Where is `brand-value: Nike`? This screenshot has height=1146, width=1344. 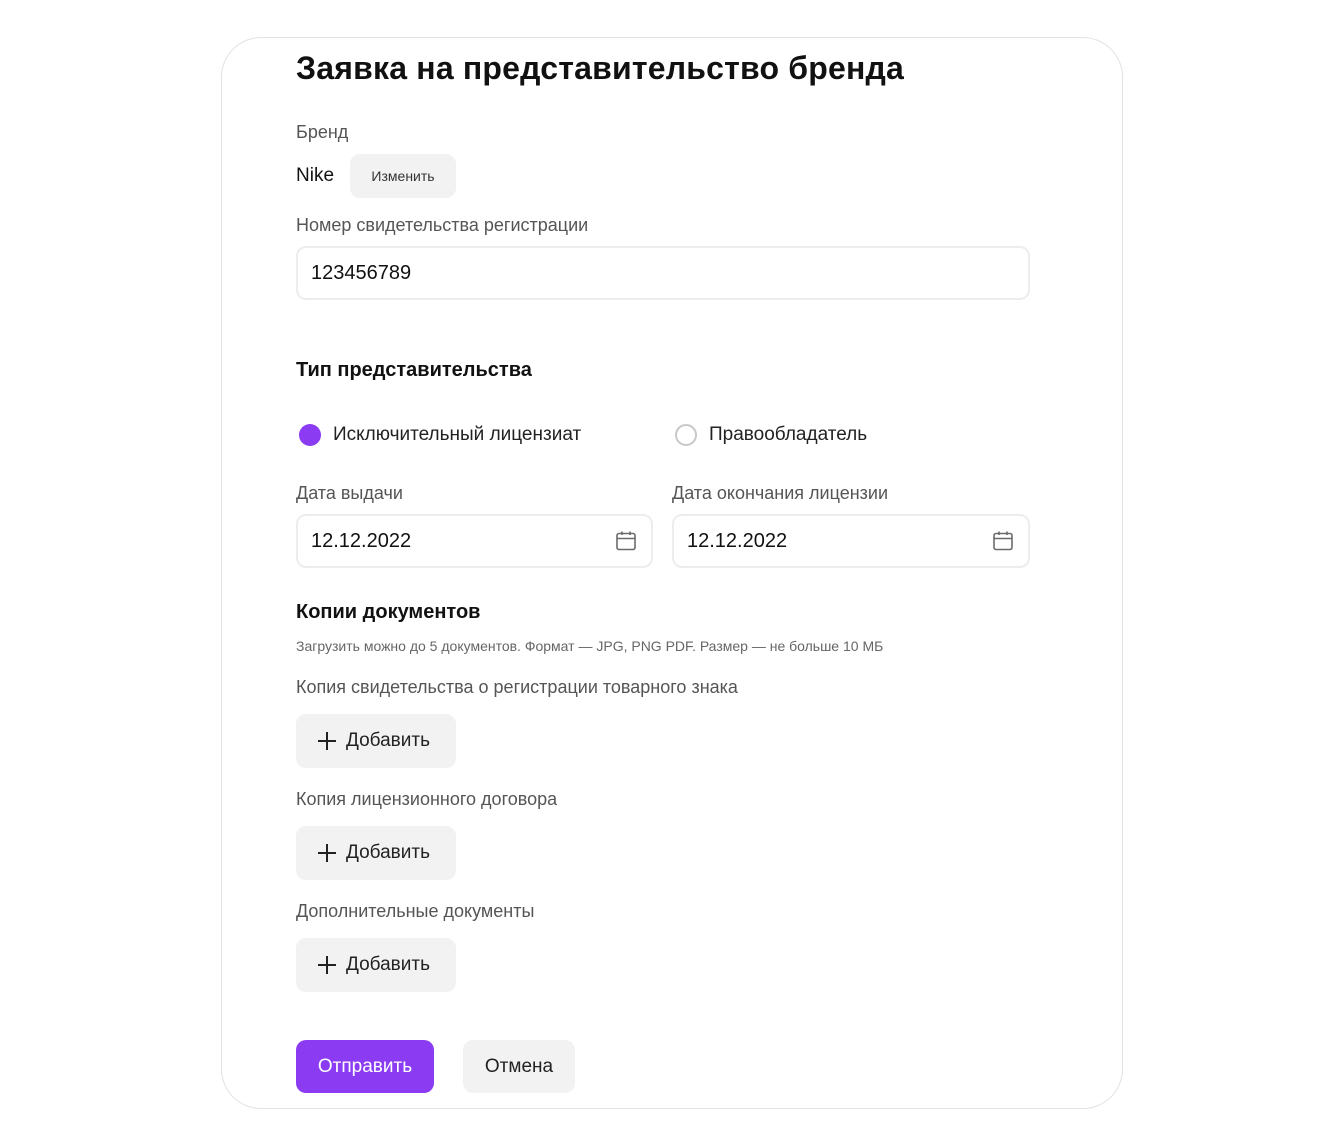 brand-value: Nike is located at coordinates (315, 175).